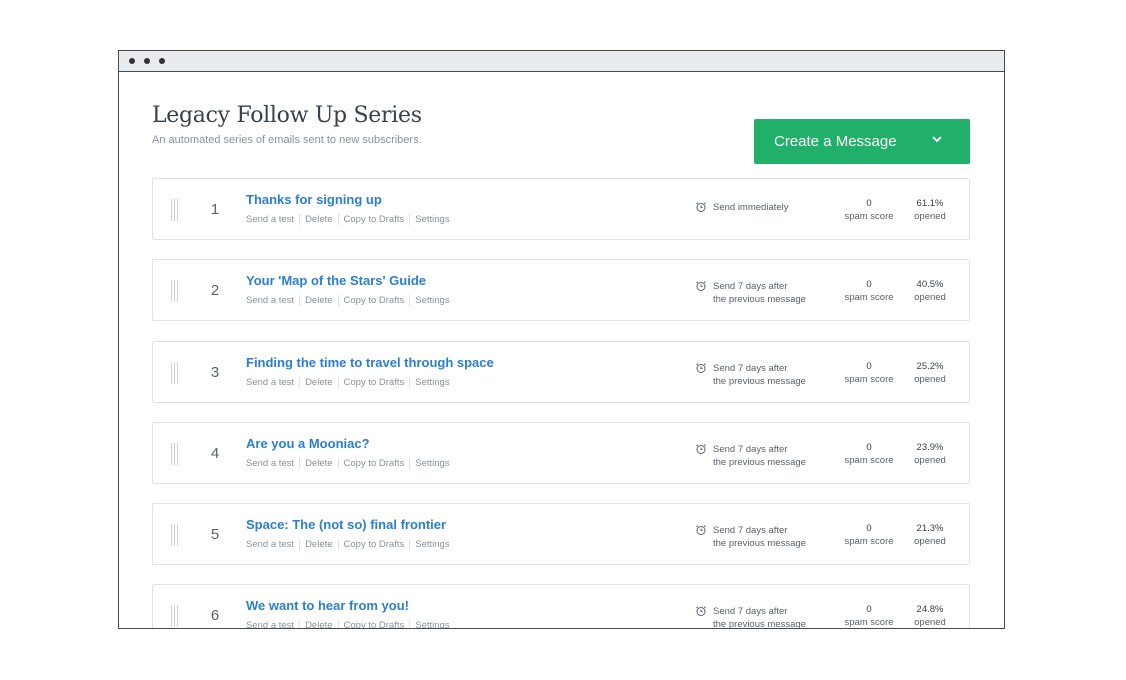  I want to click on create-message-label: Create a Message, so click(835, 141).